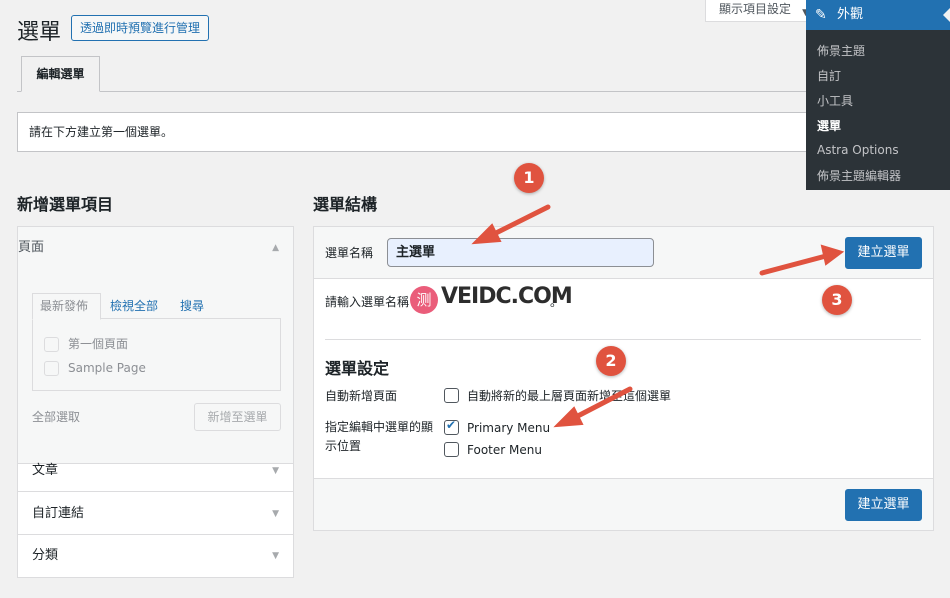 The width and height of the screenshot is (950, 598). Describe the element at coordinates (794, 264) in the screenshot. I see `arrow-3-shaft` at that location.